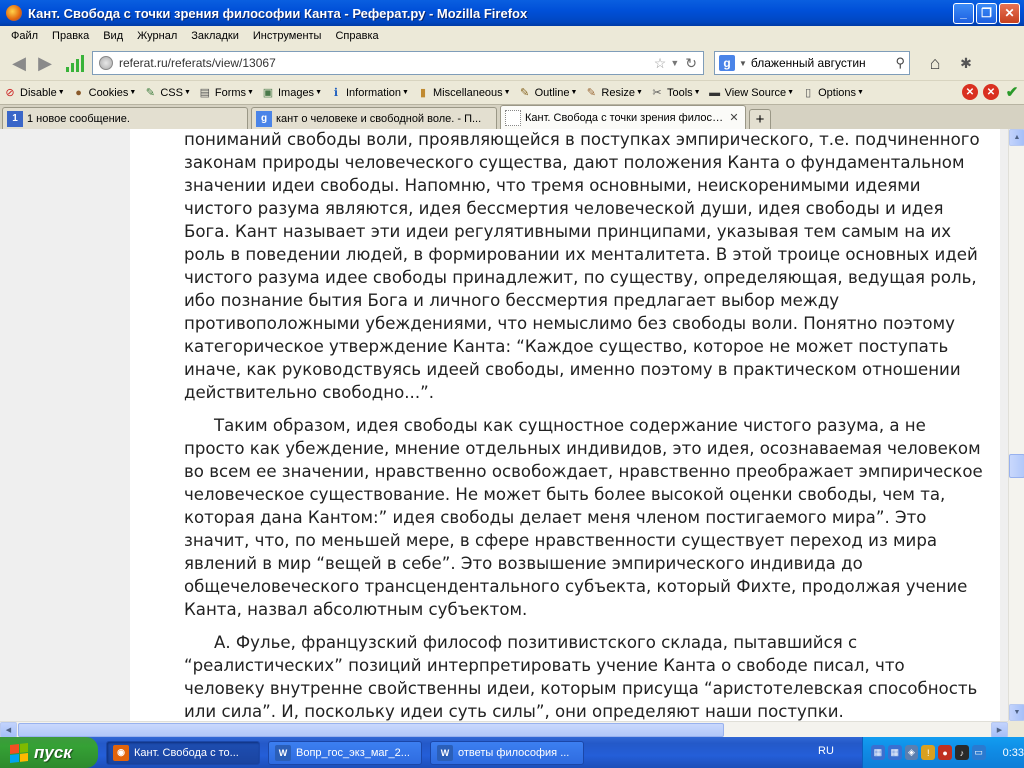  Describe the element at coordinates (1009, 13) in the screenshot. I see `close-button: ✕` at that location.